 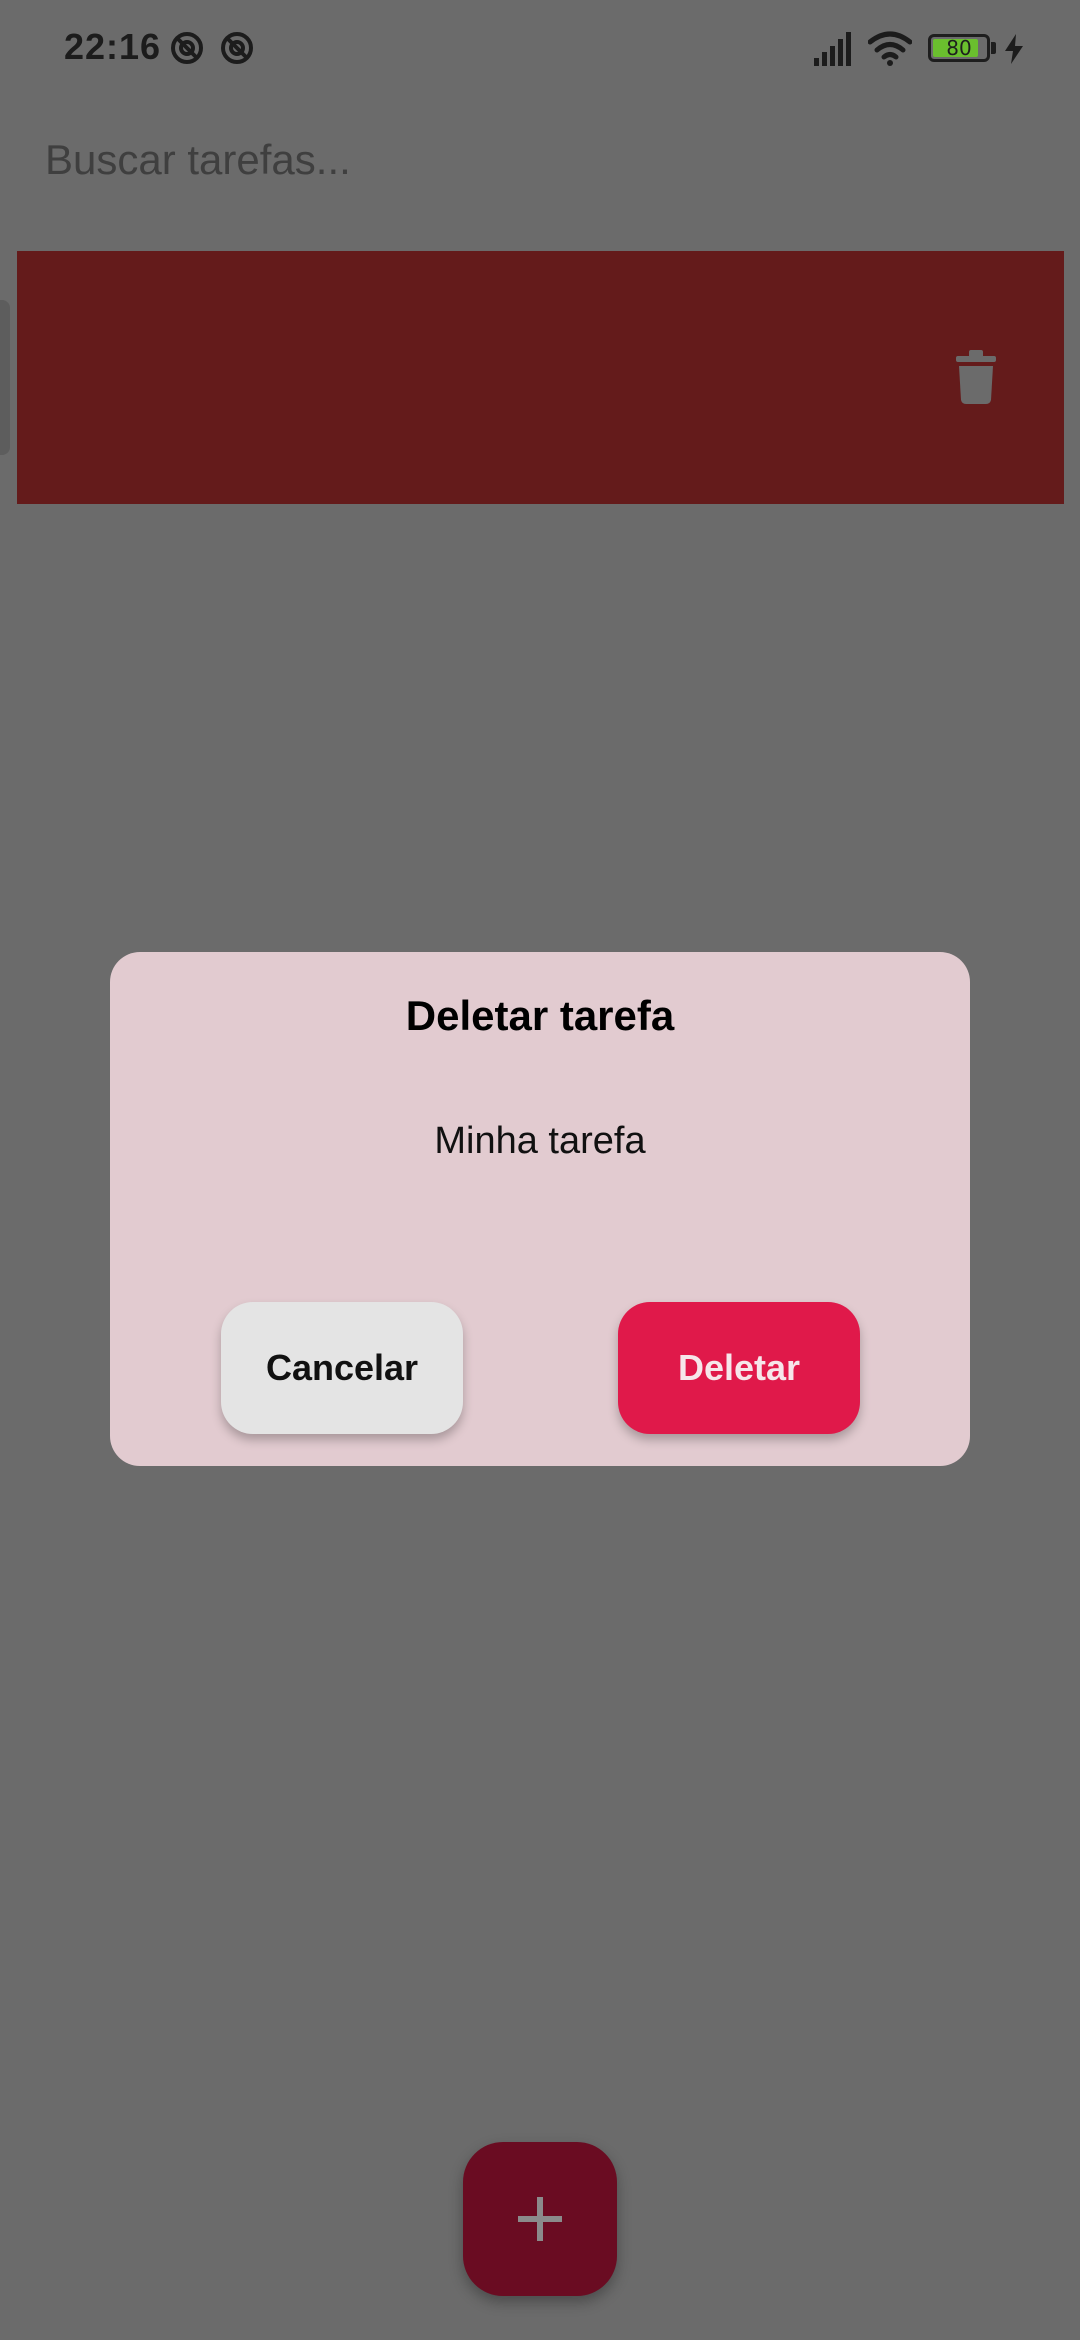 What do you see at coordinates (976, 377) in the screenshot?
I see `trash-icon` at bounding box center [976, 377].